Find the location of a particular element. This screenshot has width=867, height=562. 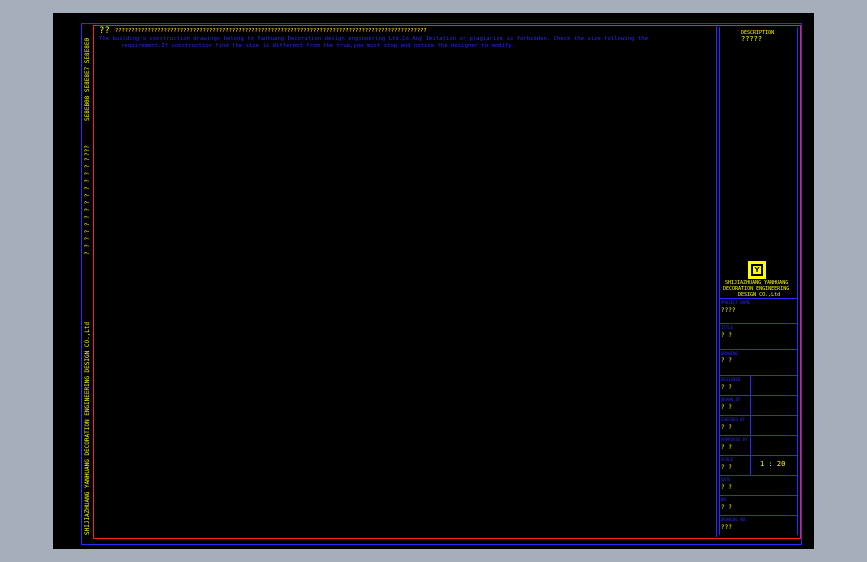

row-value-drawn: ? ? is located at coordinates (726, 407).